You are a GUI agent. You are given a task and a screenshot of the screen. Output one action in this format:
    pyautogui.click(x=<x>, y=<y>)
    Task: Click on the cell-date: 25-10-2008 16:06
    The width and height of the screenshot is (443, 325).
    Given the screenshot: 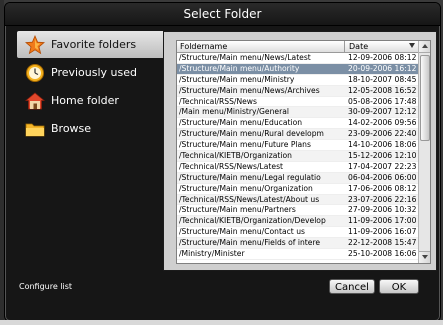 What is the action you would take?
    pyautogui.click(x=382, y=254)
    